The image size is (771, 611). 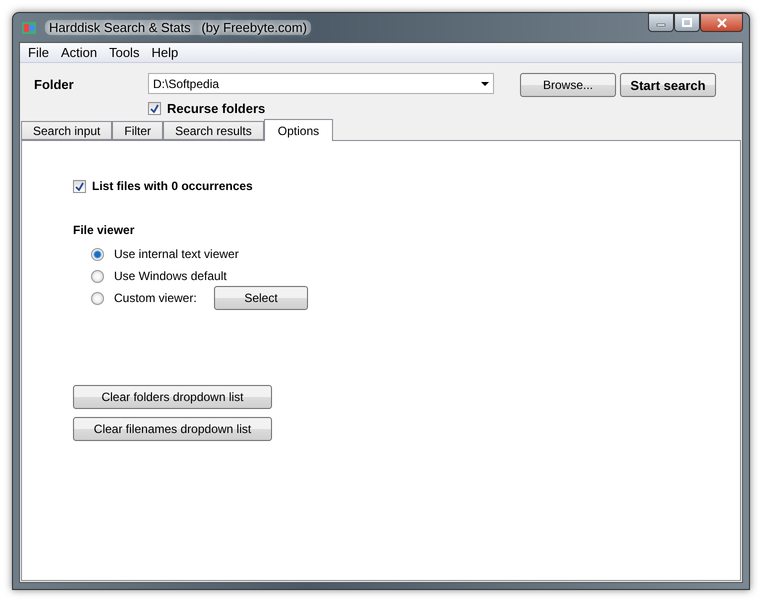 What do you see at coordinates (54, 85) in the screenshot?
I see `folder-label: Folder` at bounding box center [54, 85].